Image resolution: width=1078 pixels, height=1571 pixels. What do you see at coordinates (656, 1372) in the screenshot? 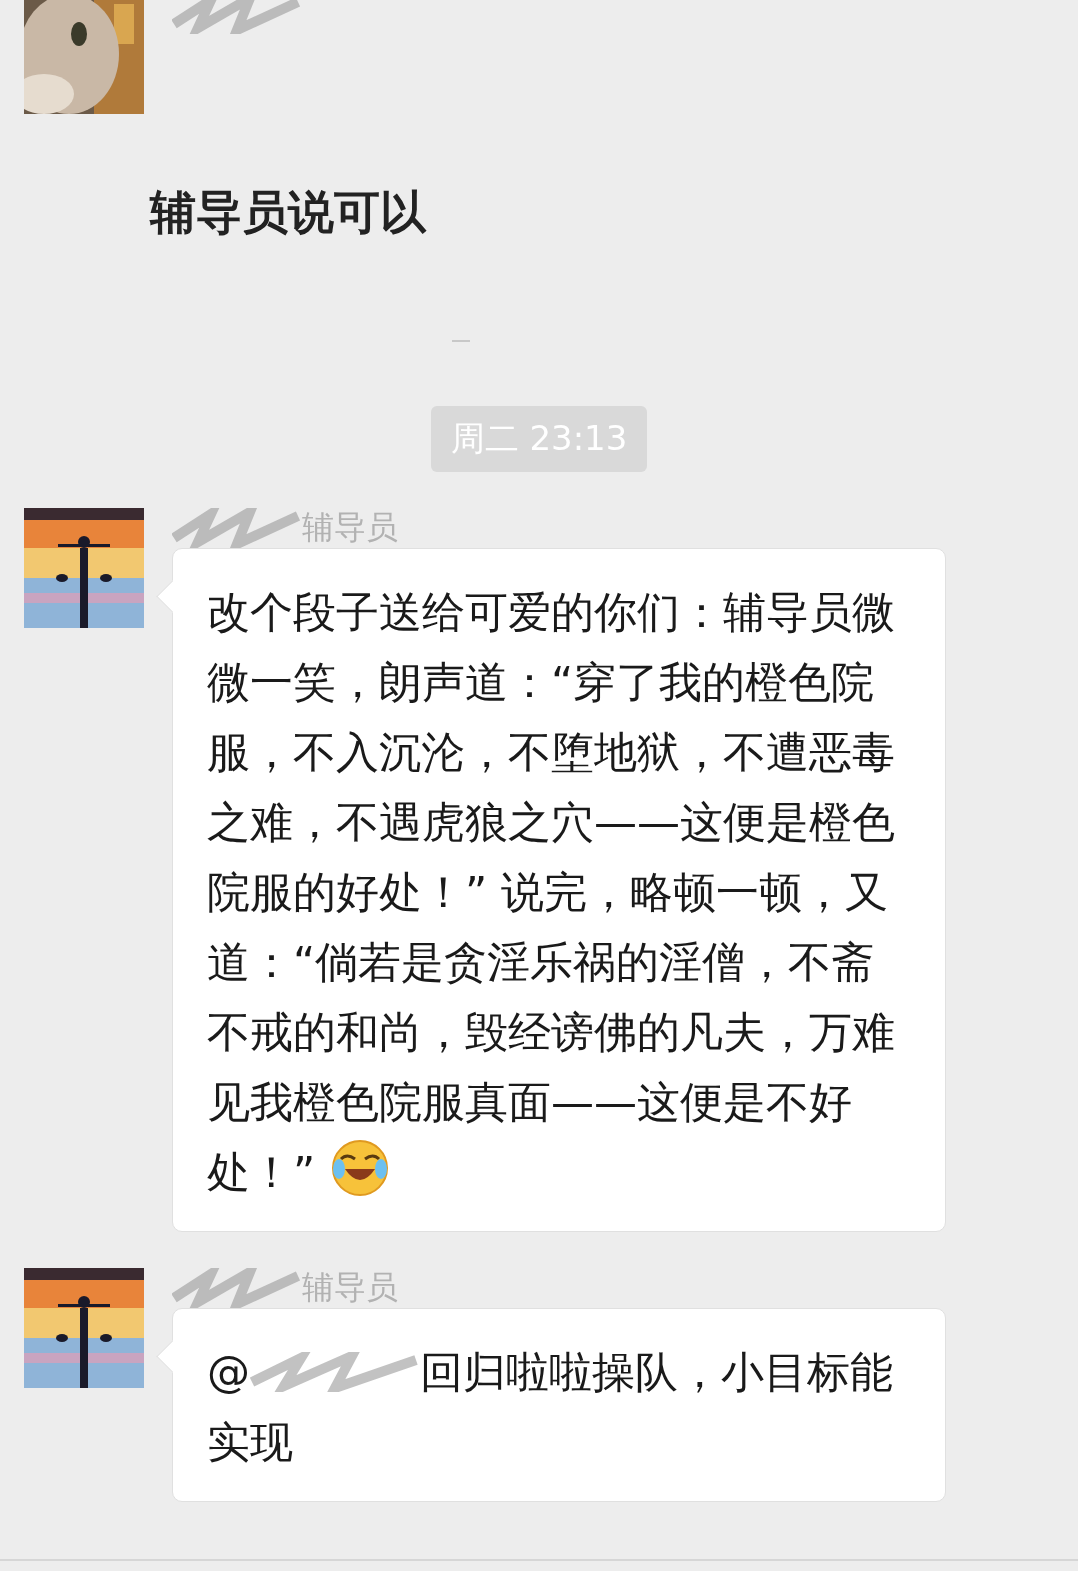
I see `message-text: 回归啦啦操队，小目标能` at bounding box center [656, 1372].